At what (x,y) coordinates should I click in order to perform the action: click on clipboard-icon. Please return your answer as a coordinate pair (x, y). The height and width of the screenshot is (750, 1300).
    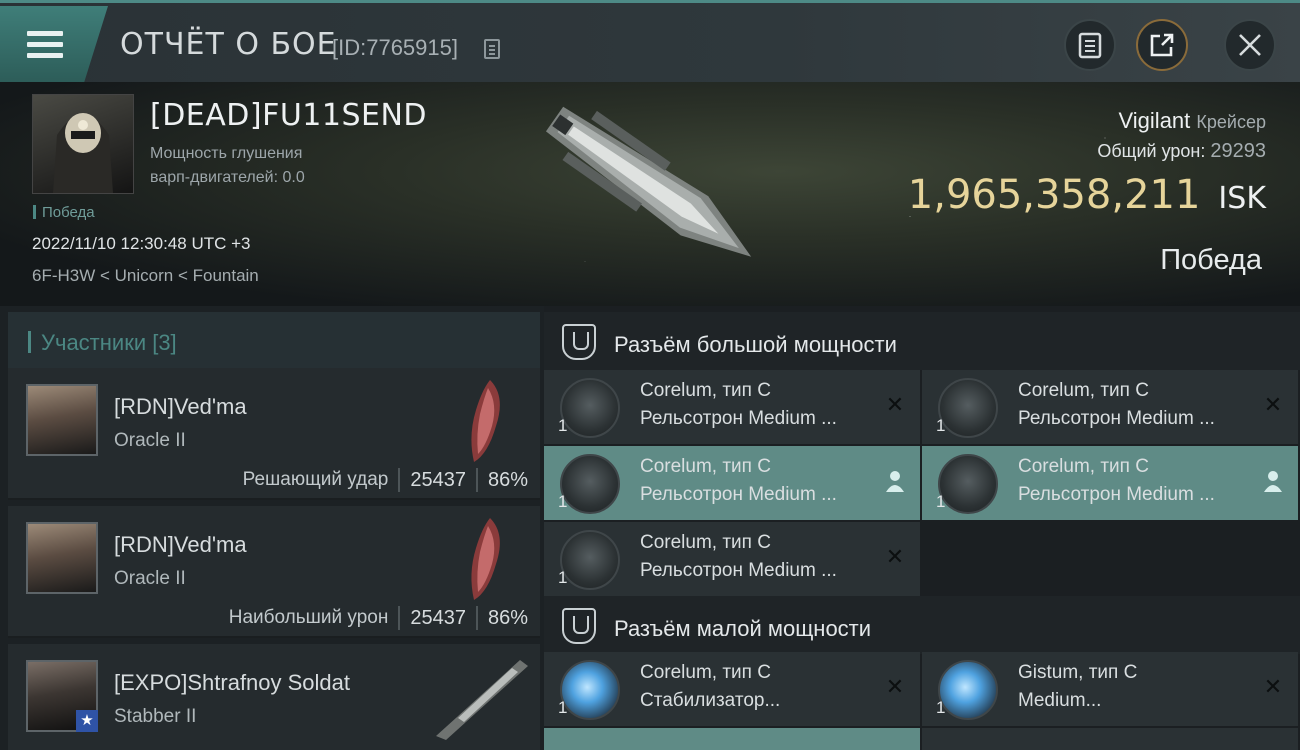
    Looking at the image, I should click on (1090, 45).